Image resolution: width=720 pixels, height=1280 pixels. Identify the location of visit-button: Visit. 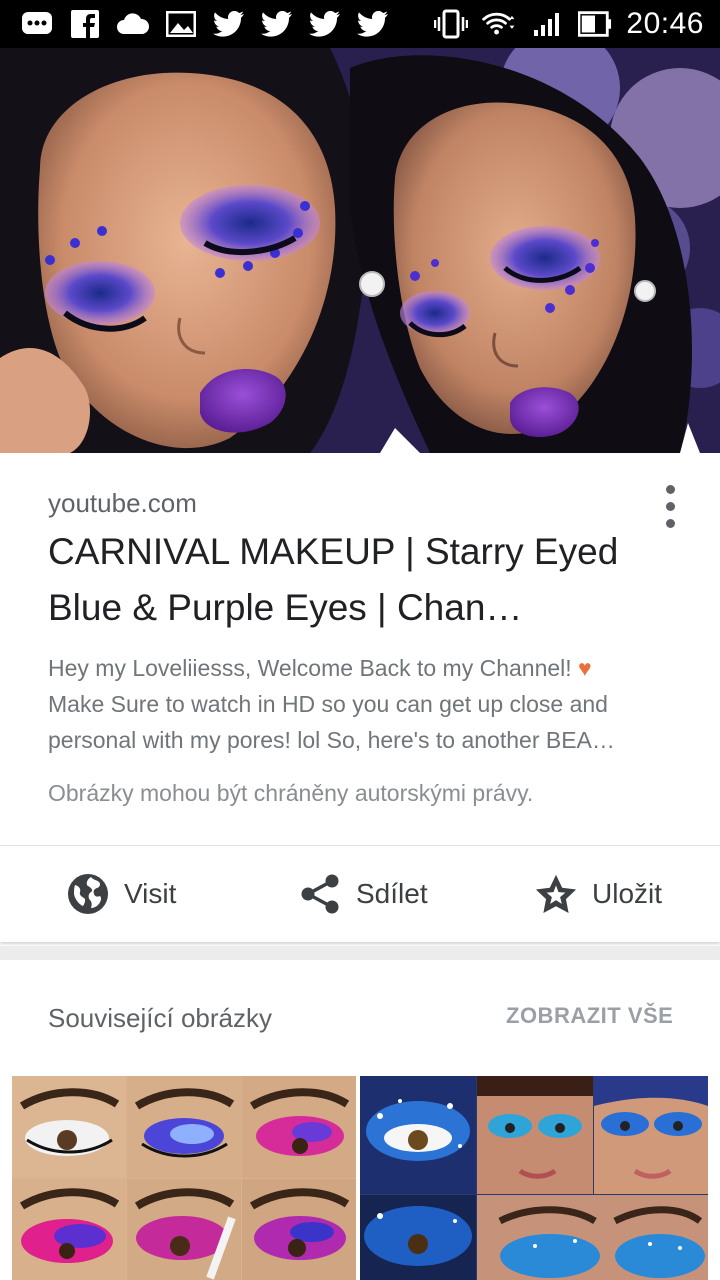
(121, 894).